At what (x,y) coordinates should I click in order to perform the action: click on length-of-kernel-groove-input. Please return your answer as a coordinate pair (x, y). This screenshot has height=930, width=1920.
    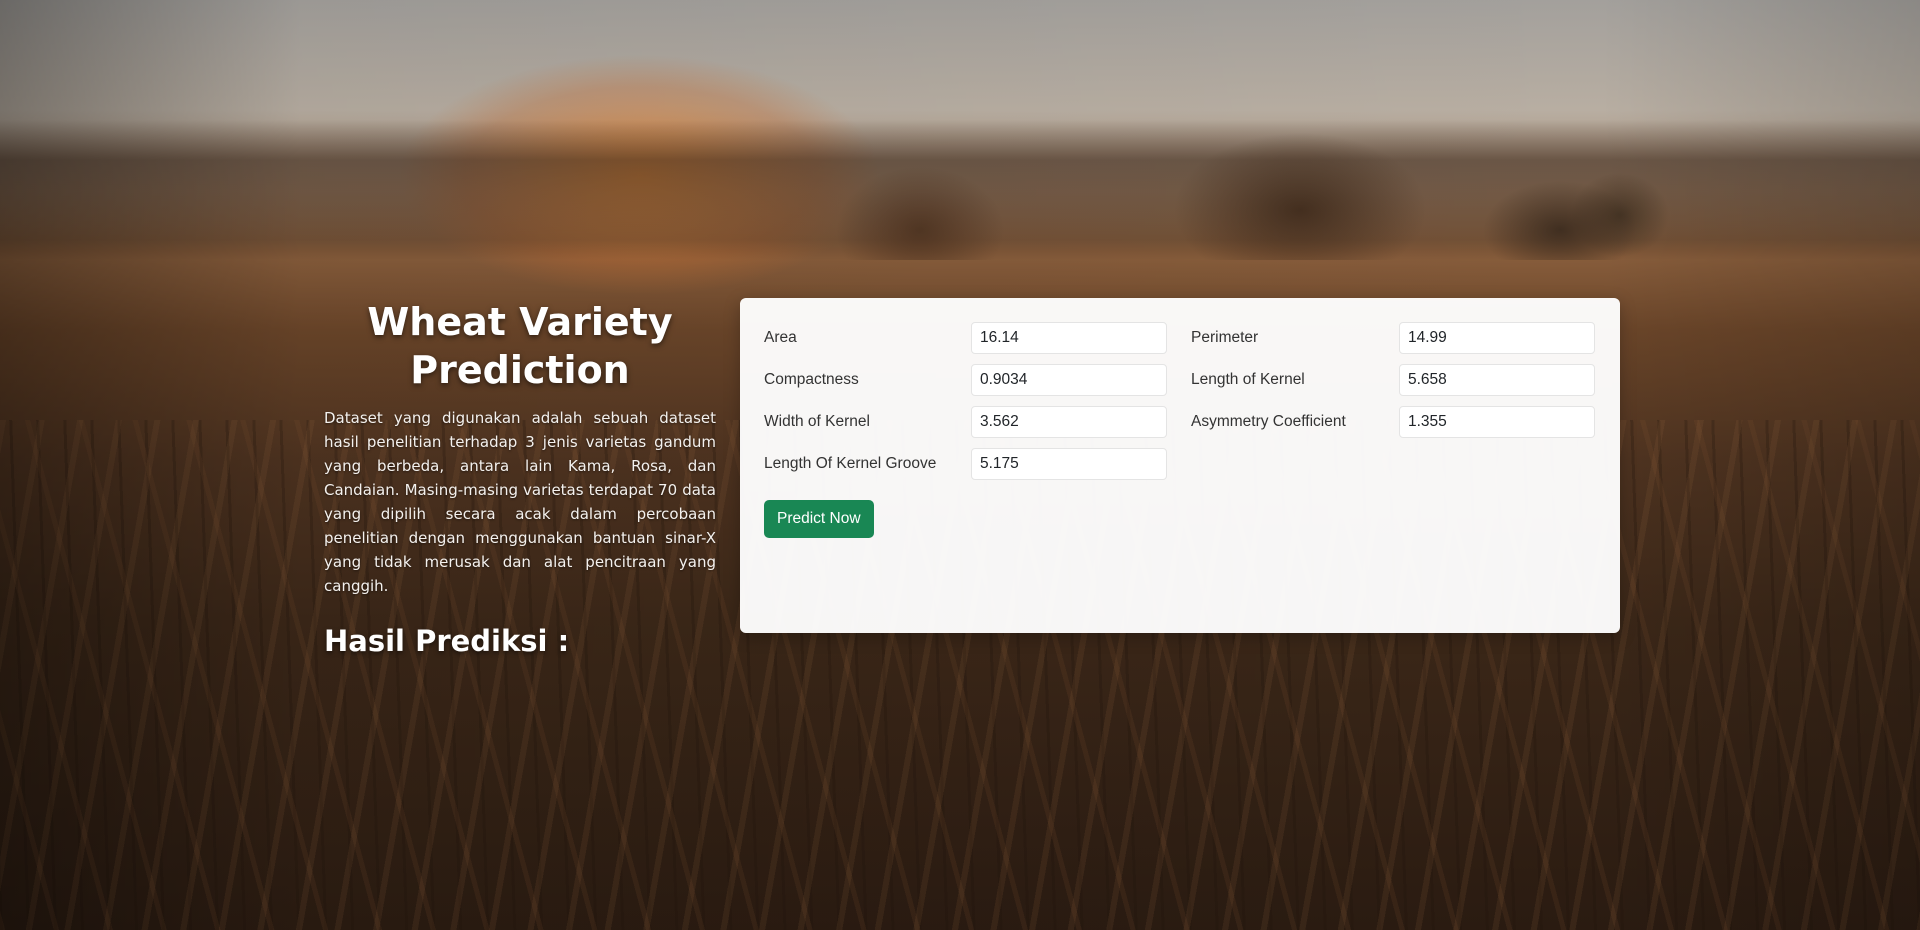
    Looking at the image, I should click on (1069, 464).